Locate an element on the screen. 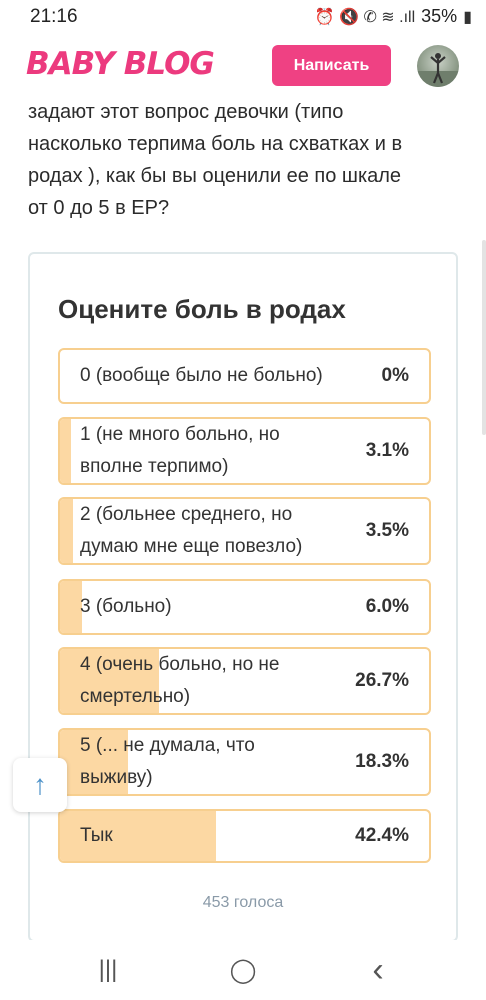 The height and width of the screenshot is (1000, 486). poll-vote-count: 453 голоса is located at coordinates (243, 902).